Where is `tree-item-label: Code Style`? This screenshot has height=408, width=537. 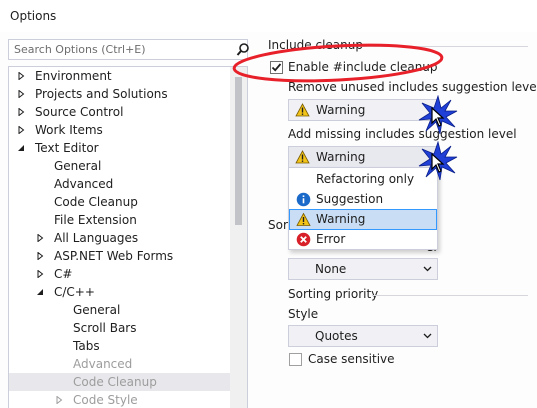 tree-item-label: Code Style is located at coordinates (105, 400).